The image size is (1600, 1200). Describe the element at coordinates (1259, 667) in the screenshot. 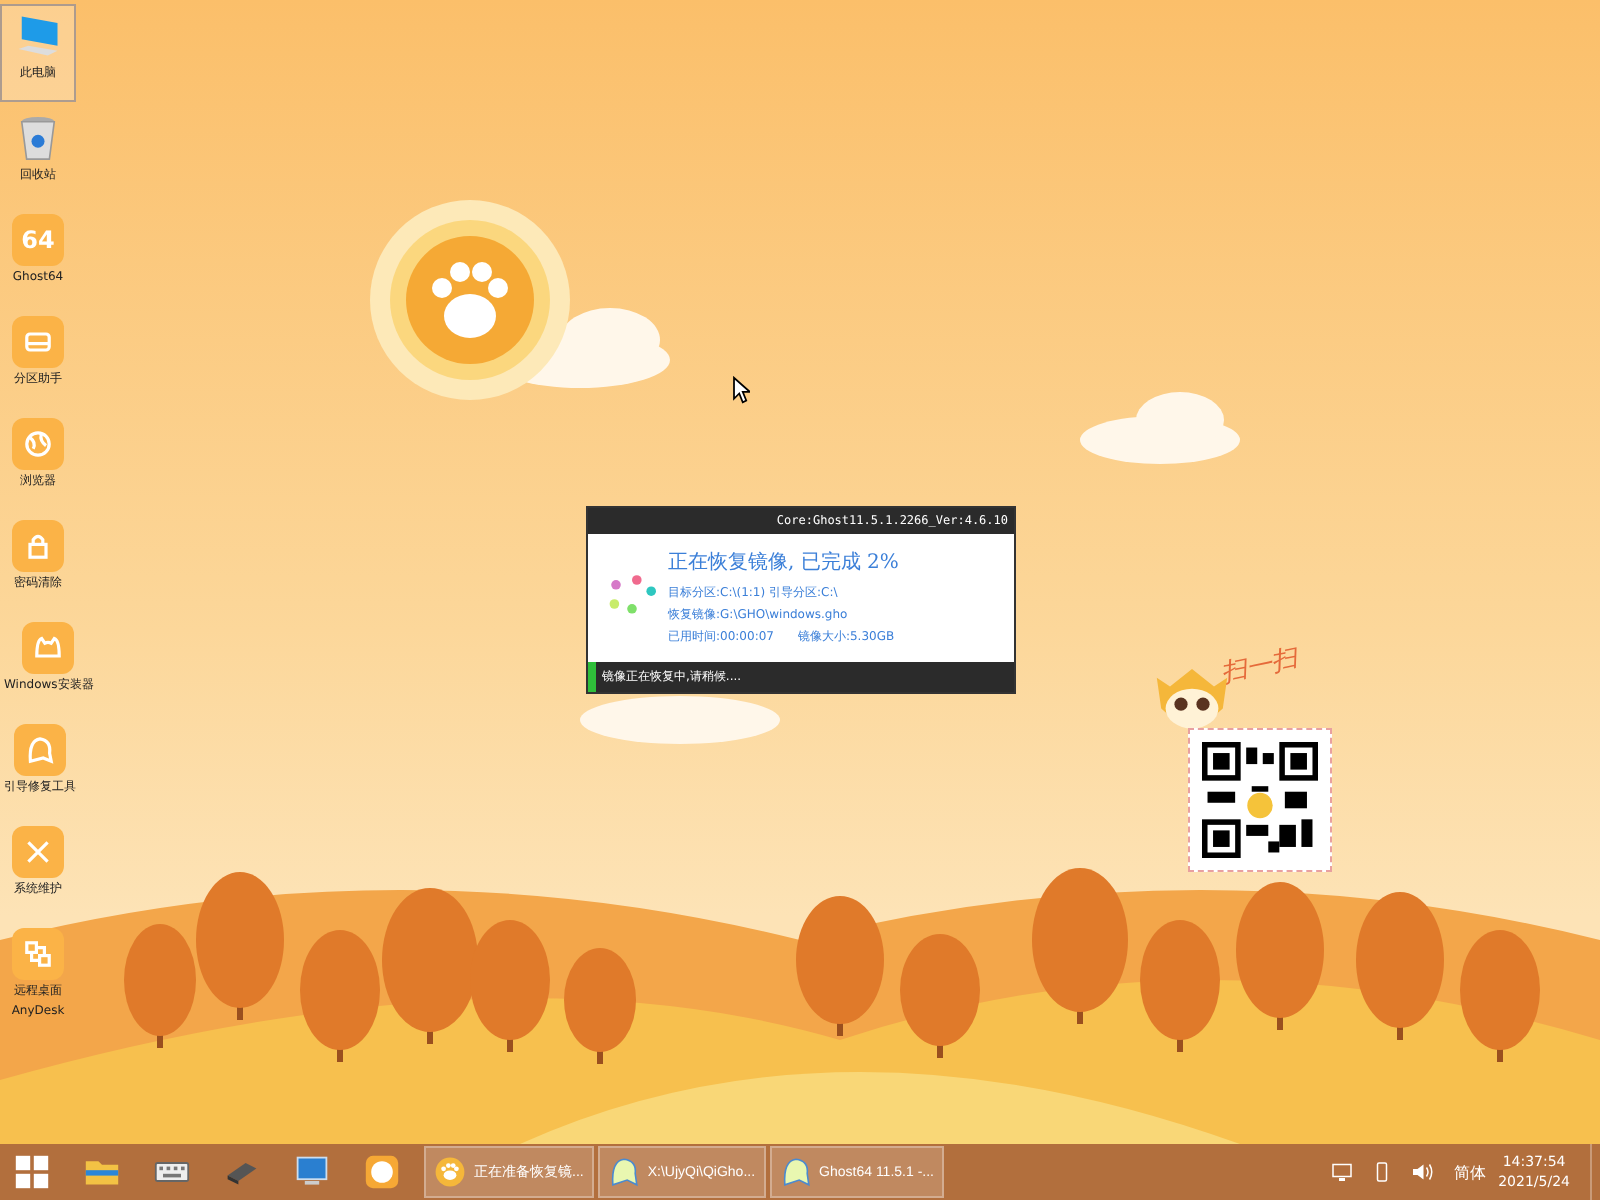

I see `handwritten-caption: 扫一扫` at that location.